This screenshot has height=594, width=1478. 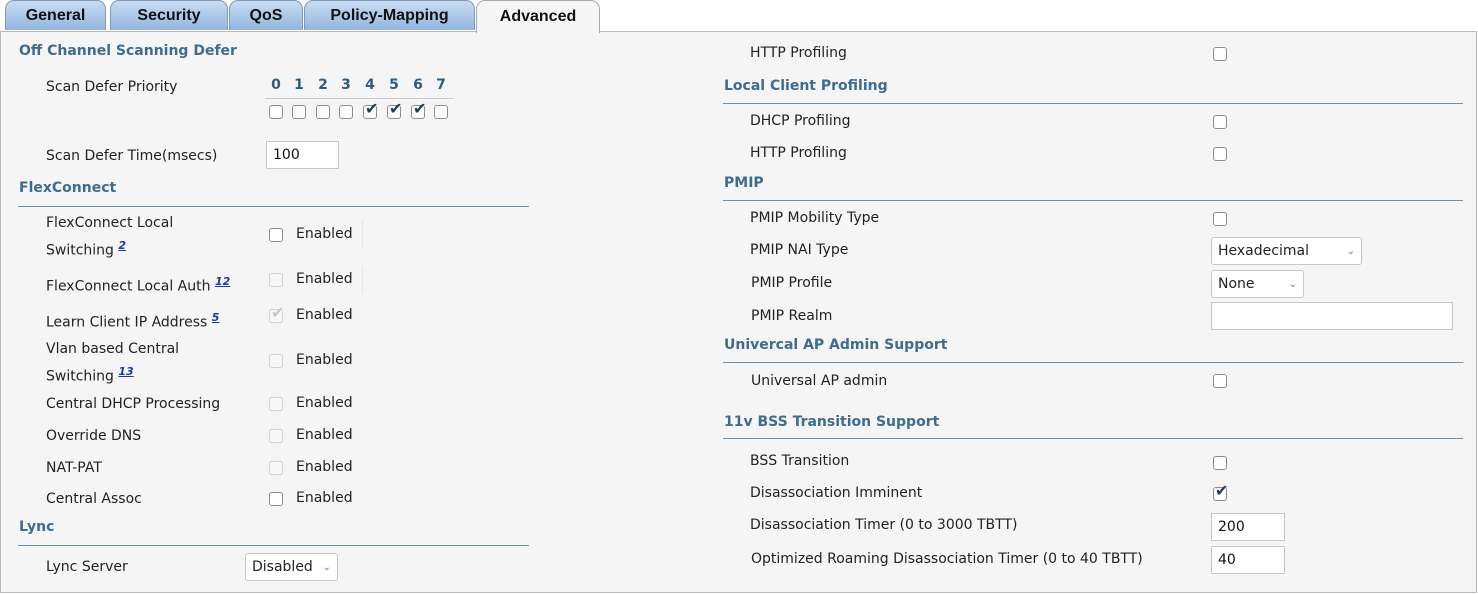 What do you see at coordinates (884, 525) in the screenshot?
I see `disassociation-timer-label: Disassociation Timer (0 to 3000 TBTT)` at bounding box center [884, 525].